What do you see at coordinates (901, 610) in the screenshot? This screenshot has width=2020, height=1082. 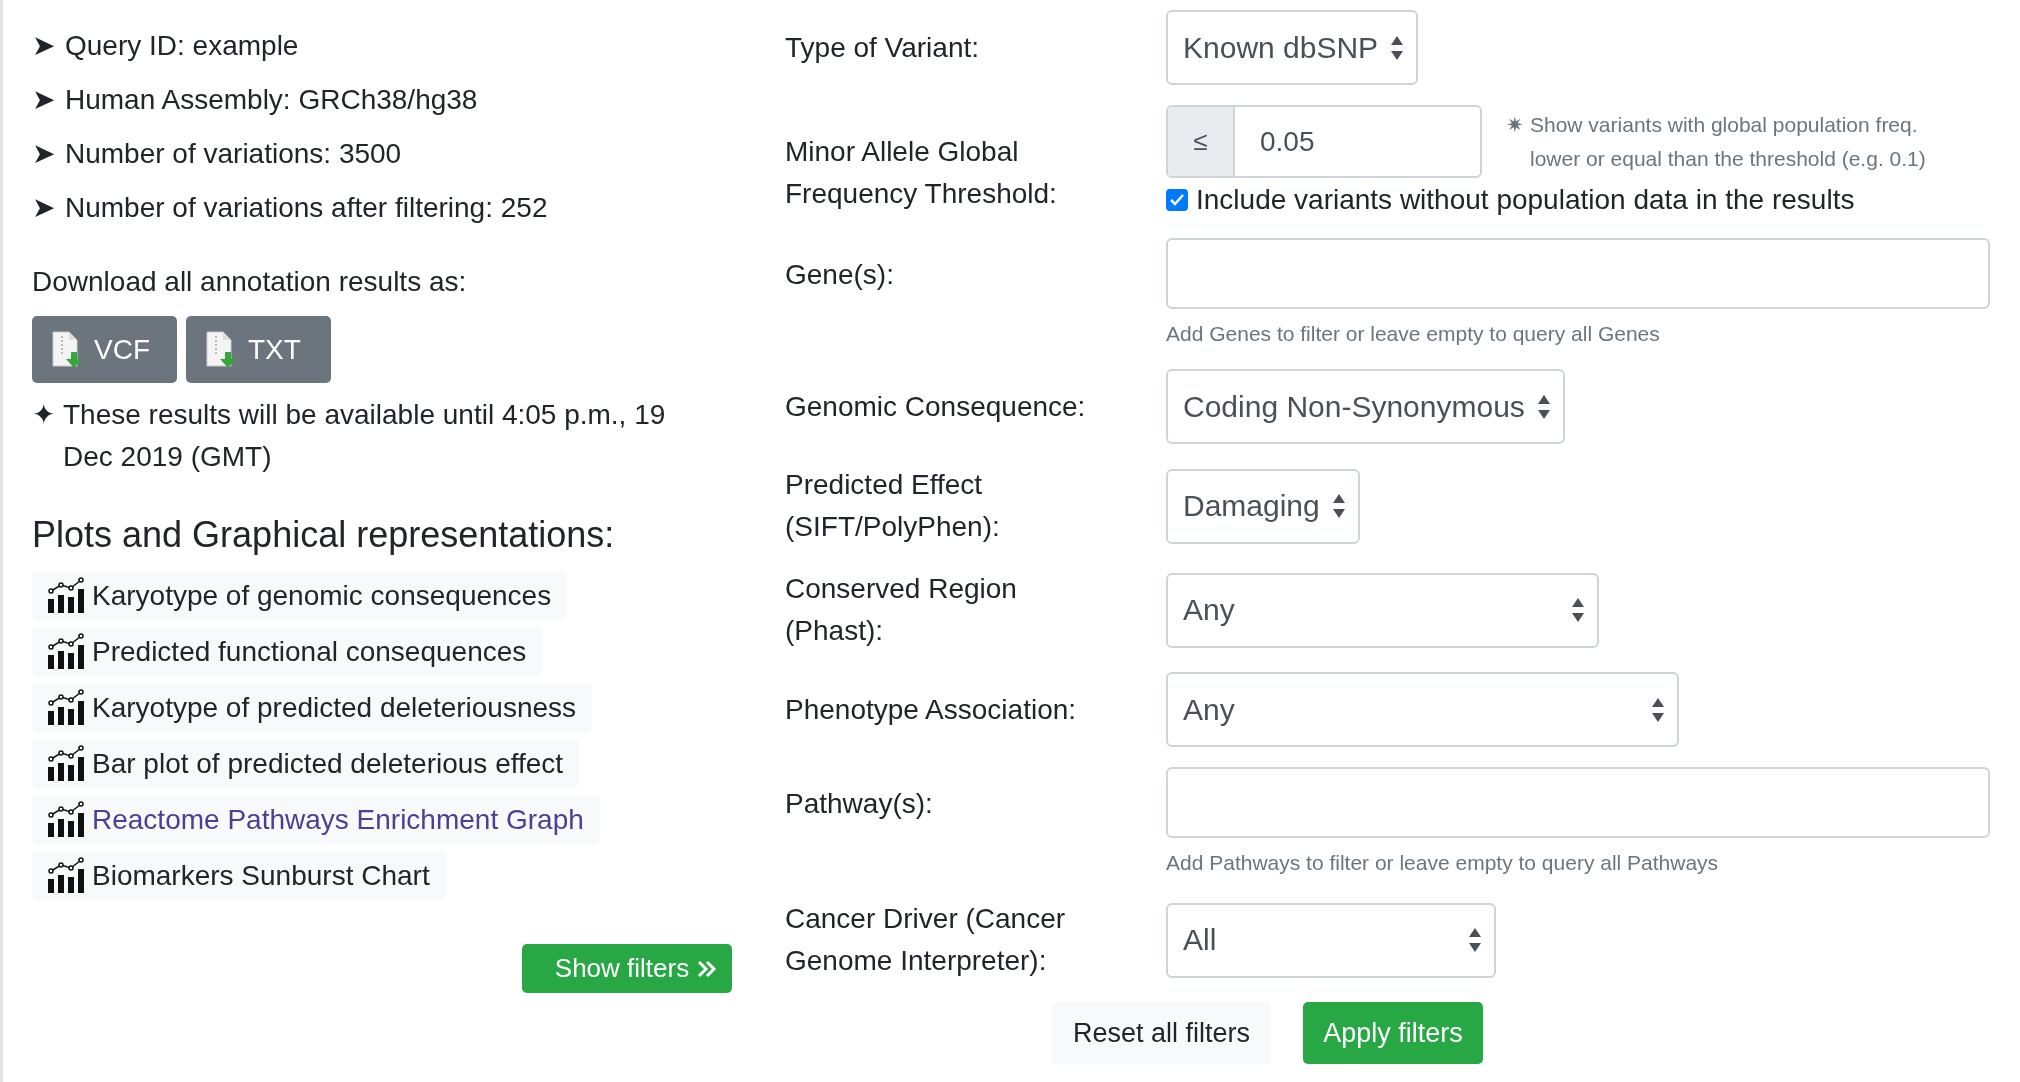 I see `filter-label: Conserved Region (Phast):` at bounding box center [901, 610].